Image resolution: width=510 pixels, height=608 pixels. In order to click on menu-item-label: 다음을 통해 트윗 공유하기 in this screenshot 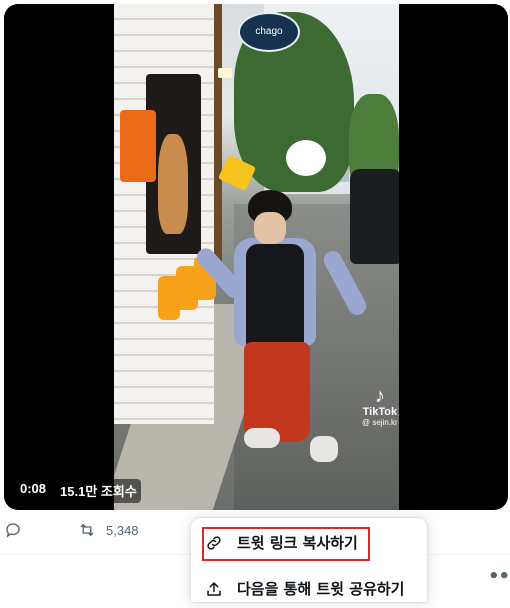, I will do `click(321, 588)`.